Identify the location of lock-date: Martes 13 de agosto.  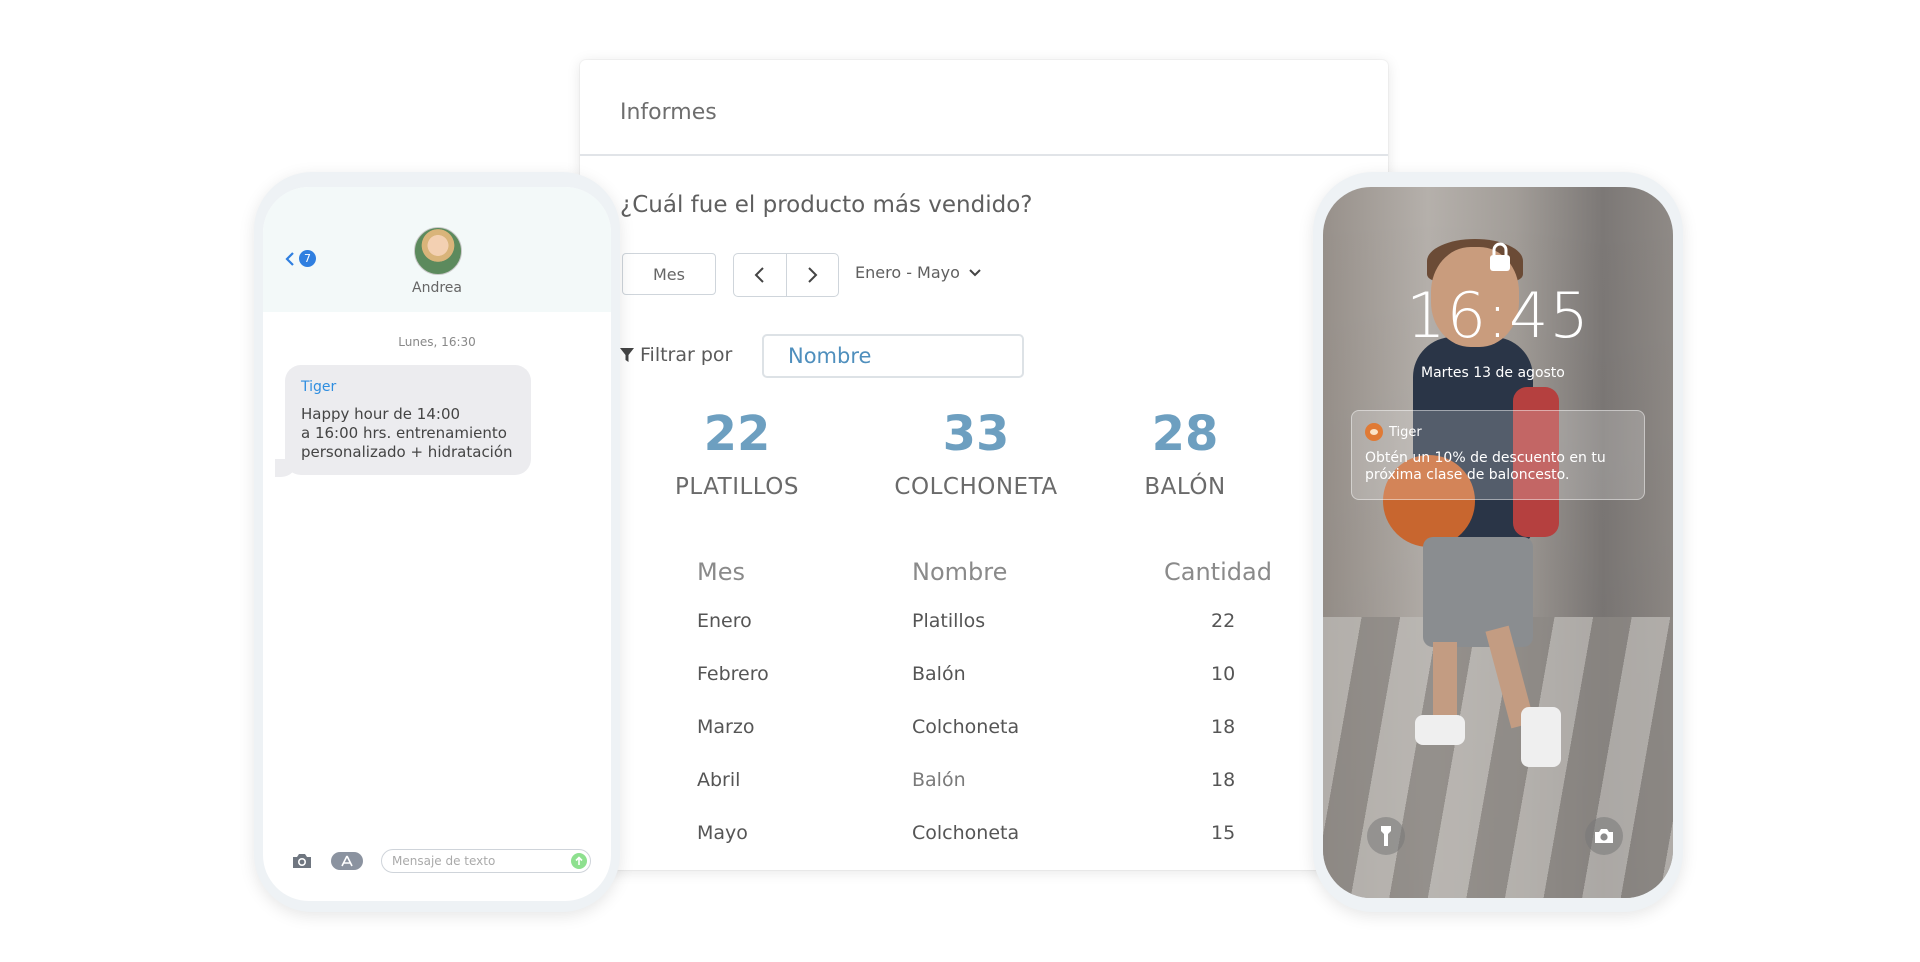
(1493, 373).